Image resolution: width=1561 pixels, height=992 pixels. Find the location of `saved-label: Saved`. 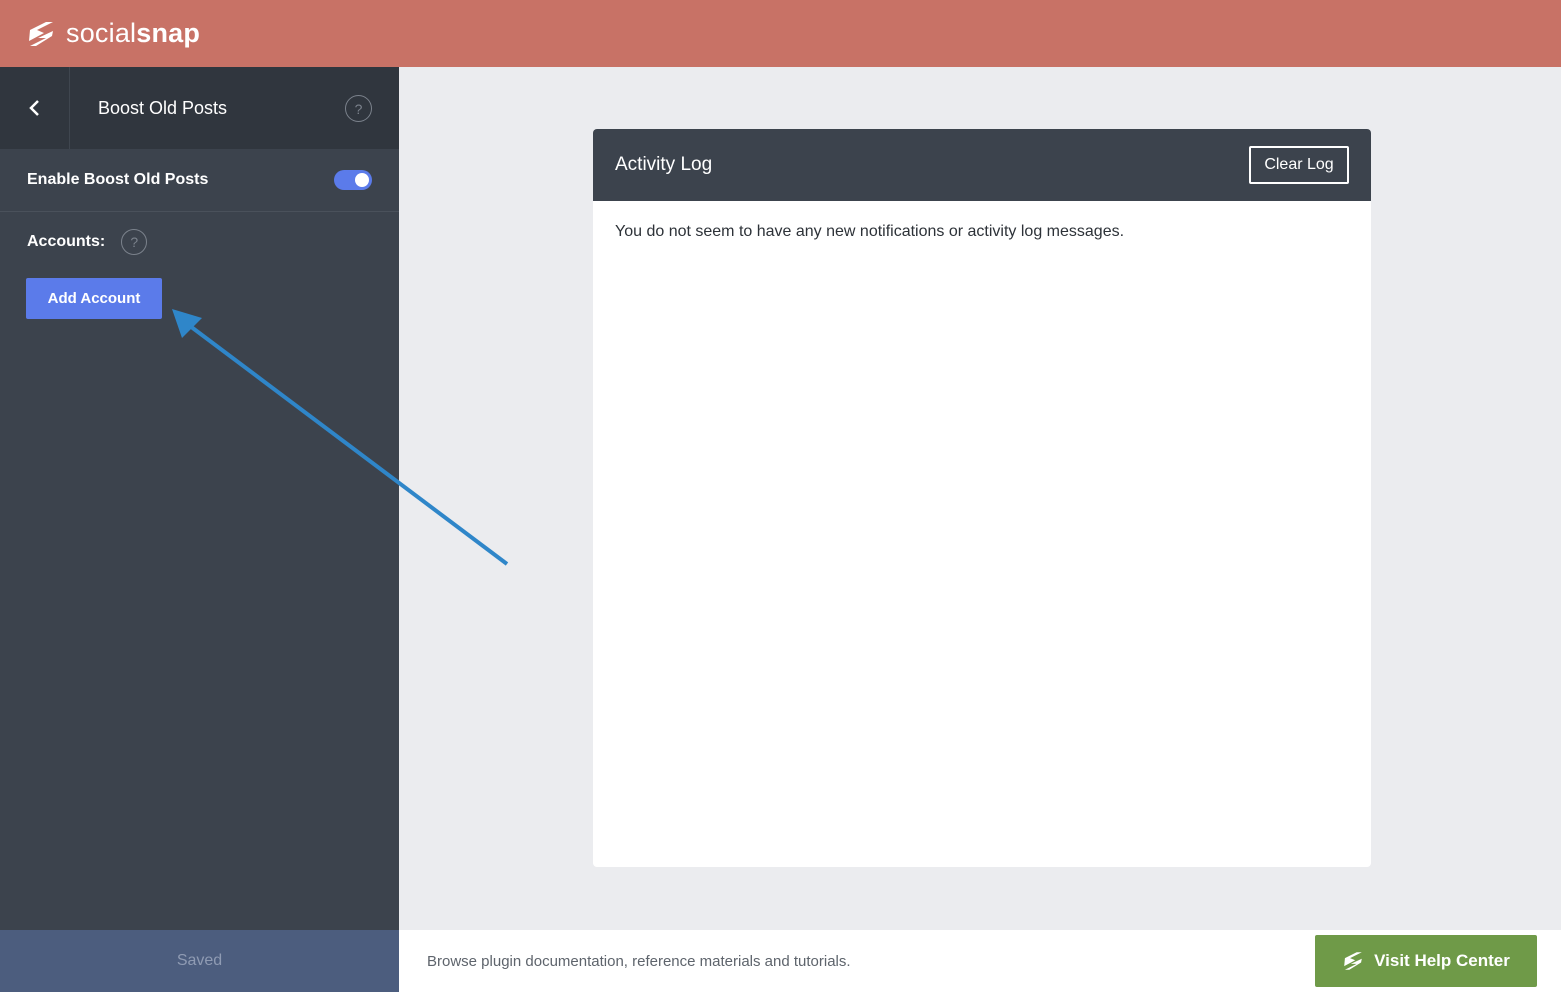

saved-label: Saved is located at coordinates (199, 960).